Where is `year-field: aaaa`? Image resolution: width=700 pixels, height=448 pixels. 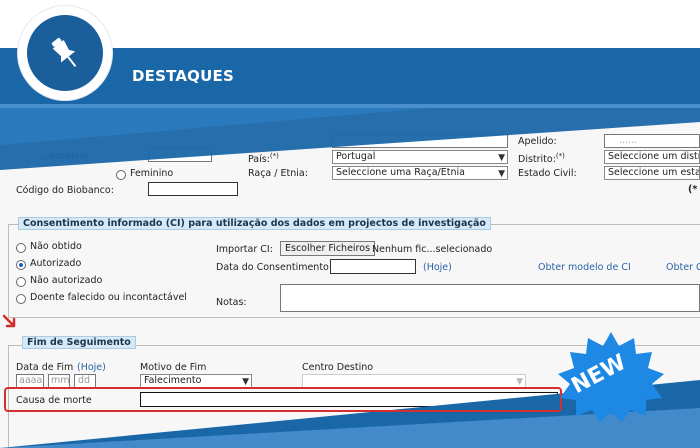 year-field: aaaa is located at coordinates (30, 381).